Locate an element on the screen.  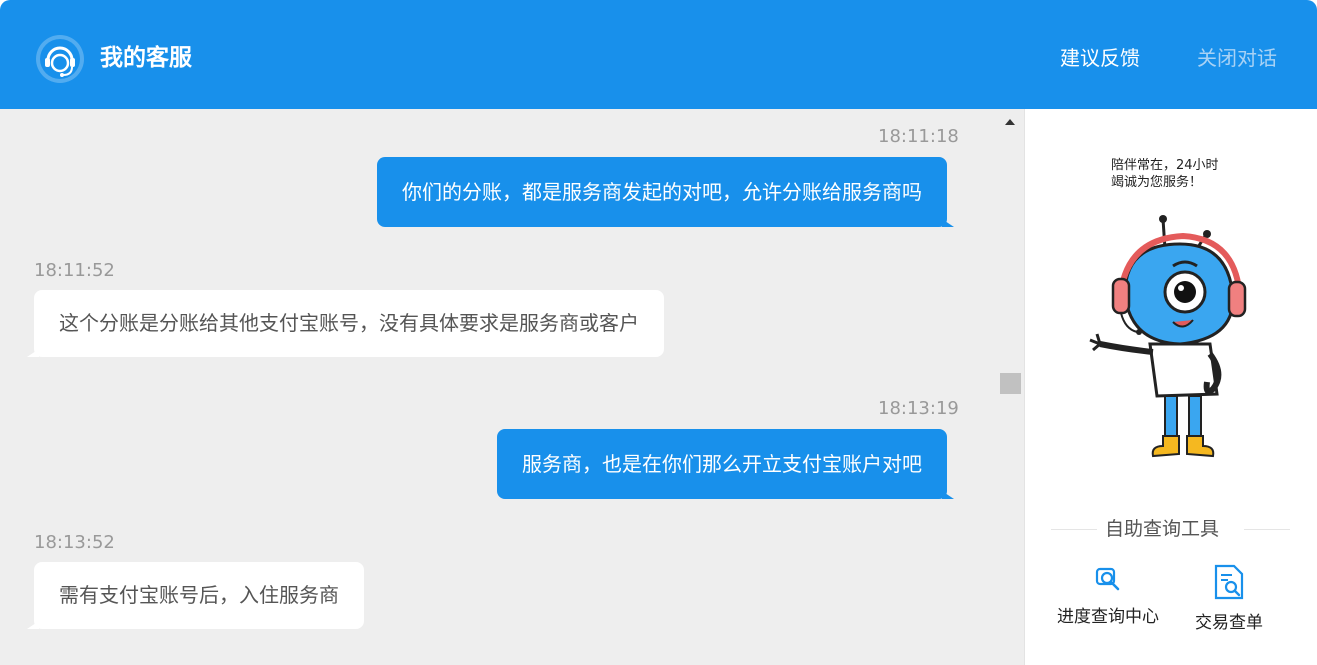
tools-title-divider-right is located at coordinates (1267, 529).